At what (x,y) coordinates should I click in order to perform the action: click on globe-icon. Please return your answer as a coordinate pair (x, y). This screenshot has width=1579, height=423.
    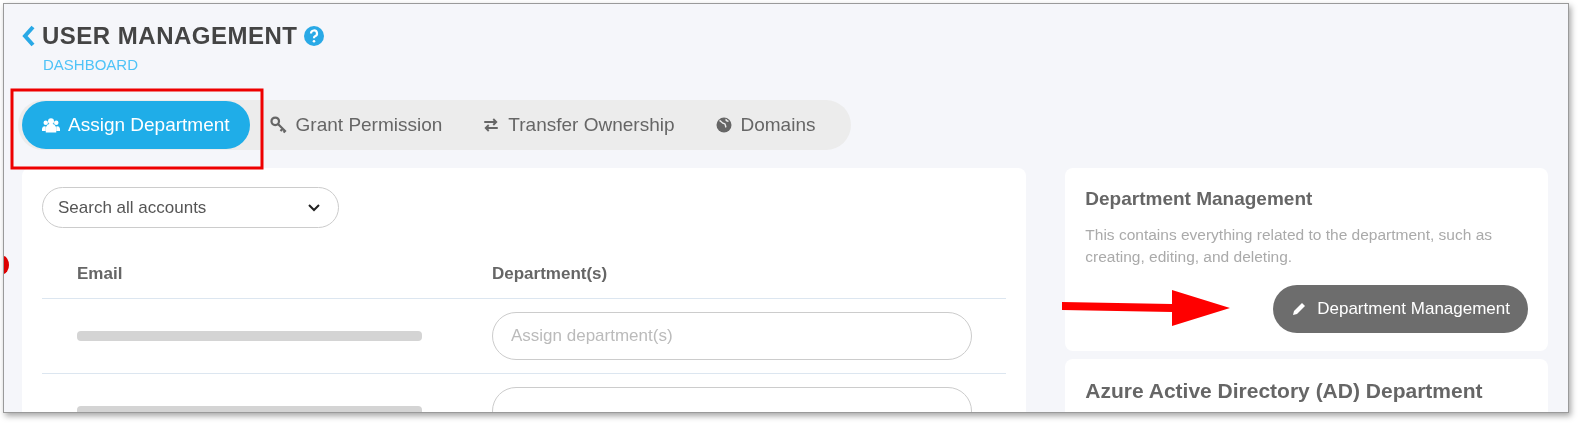
    Looking at the image, I should click on (723, 125).